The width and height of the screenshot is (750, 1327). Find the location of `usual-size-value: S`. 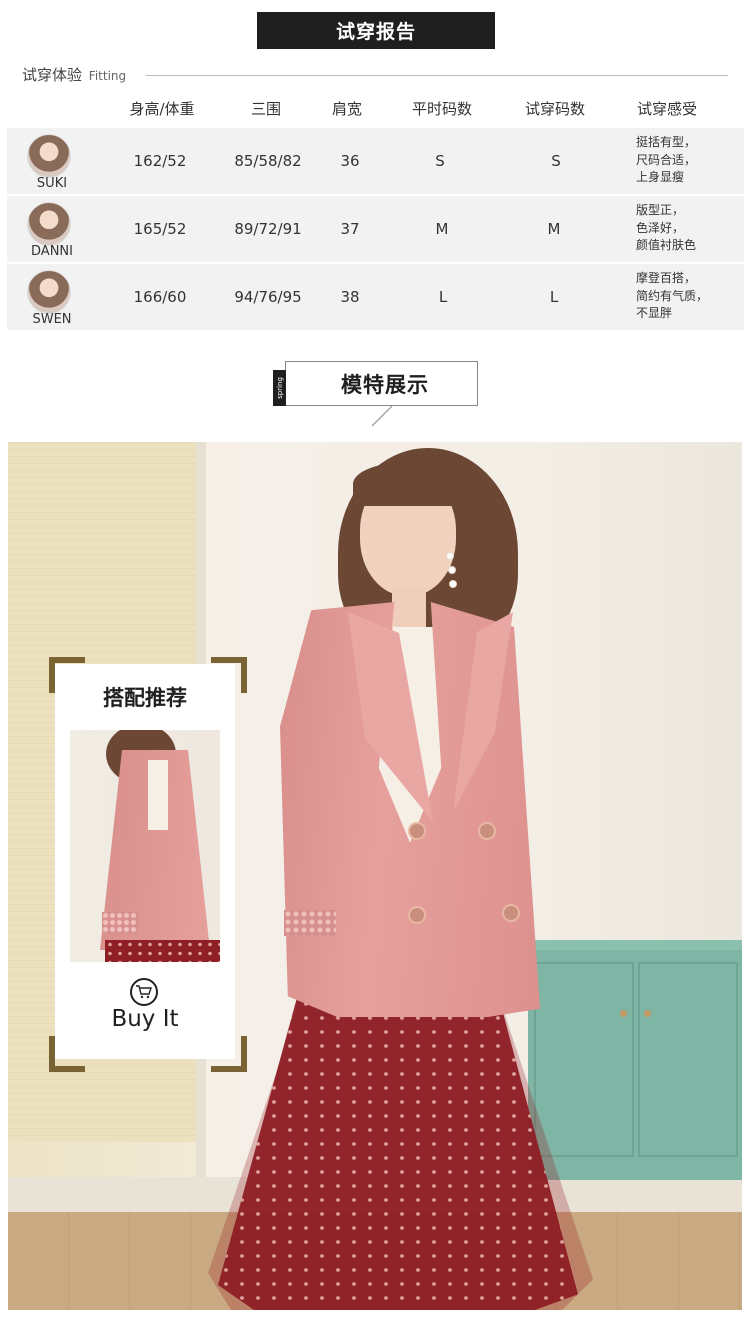

usual-size-value: S is located at coordinates (440, 161).